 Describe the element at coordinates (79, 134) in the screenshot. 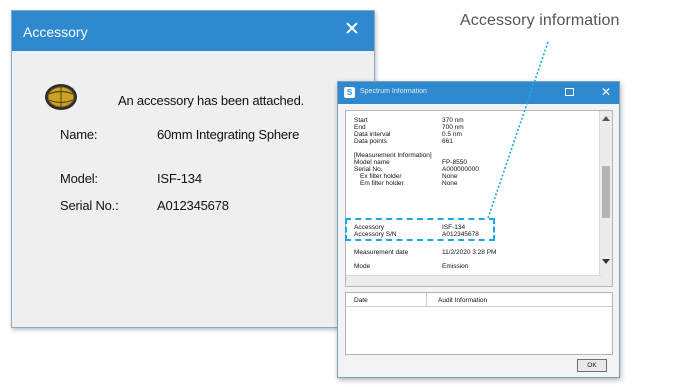

I see `name-label: Name:` at that location.